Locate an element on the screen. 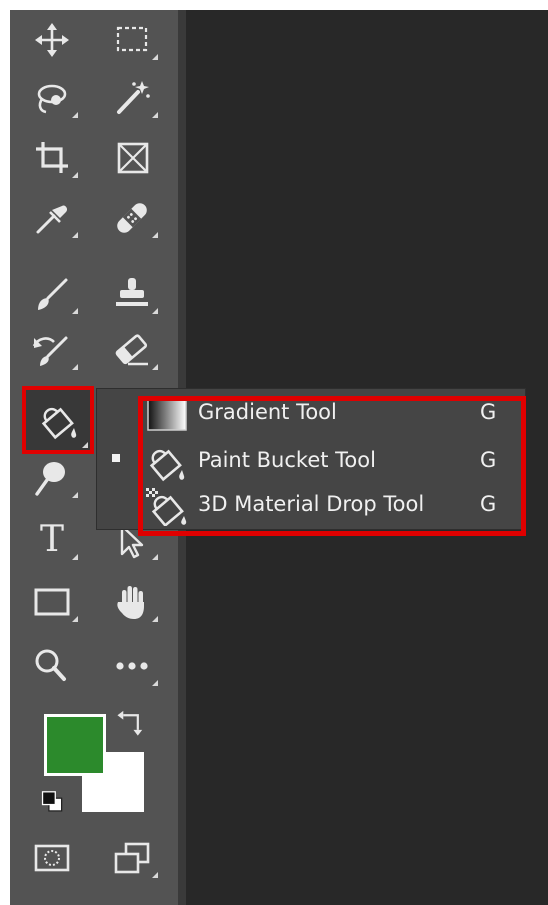 The height and width of the screenshot is (905, 548). eraser-icon is located at coordinates (131, 350).